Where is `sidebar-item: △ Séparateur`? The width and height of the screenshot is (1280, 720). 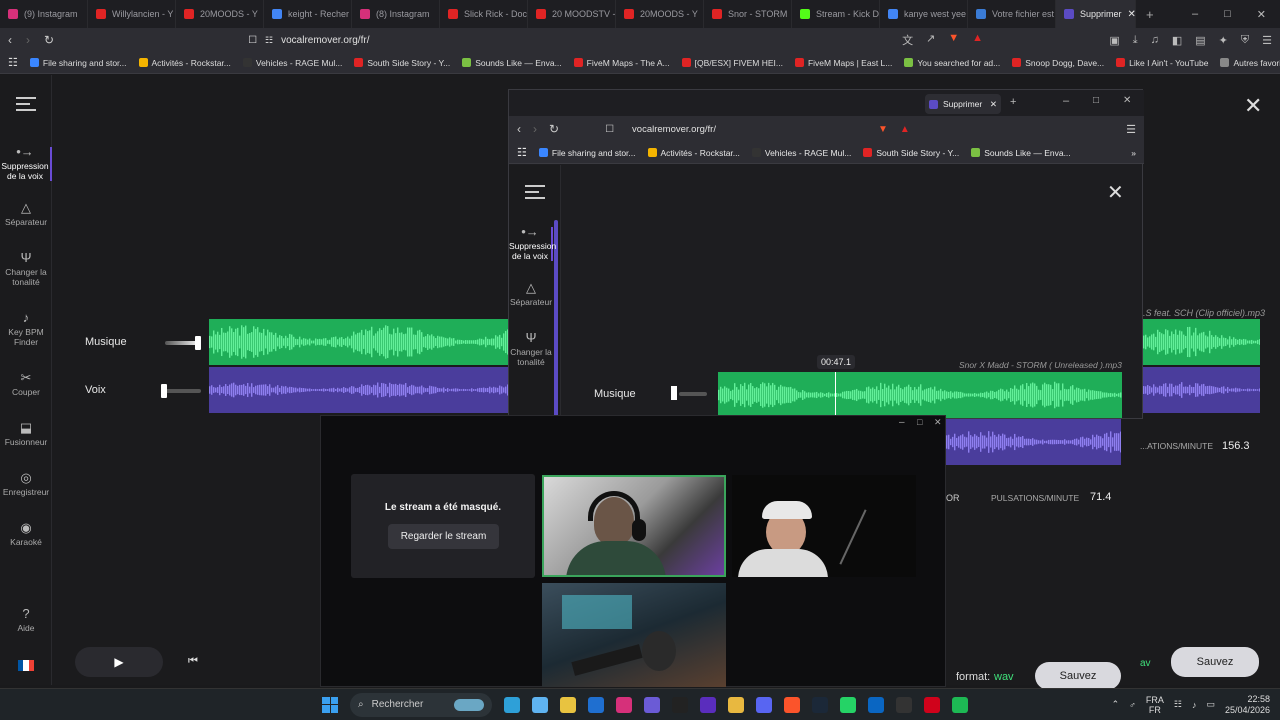
sidebar-item: △ Séparateur is located at coordinates (26, 214).